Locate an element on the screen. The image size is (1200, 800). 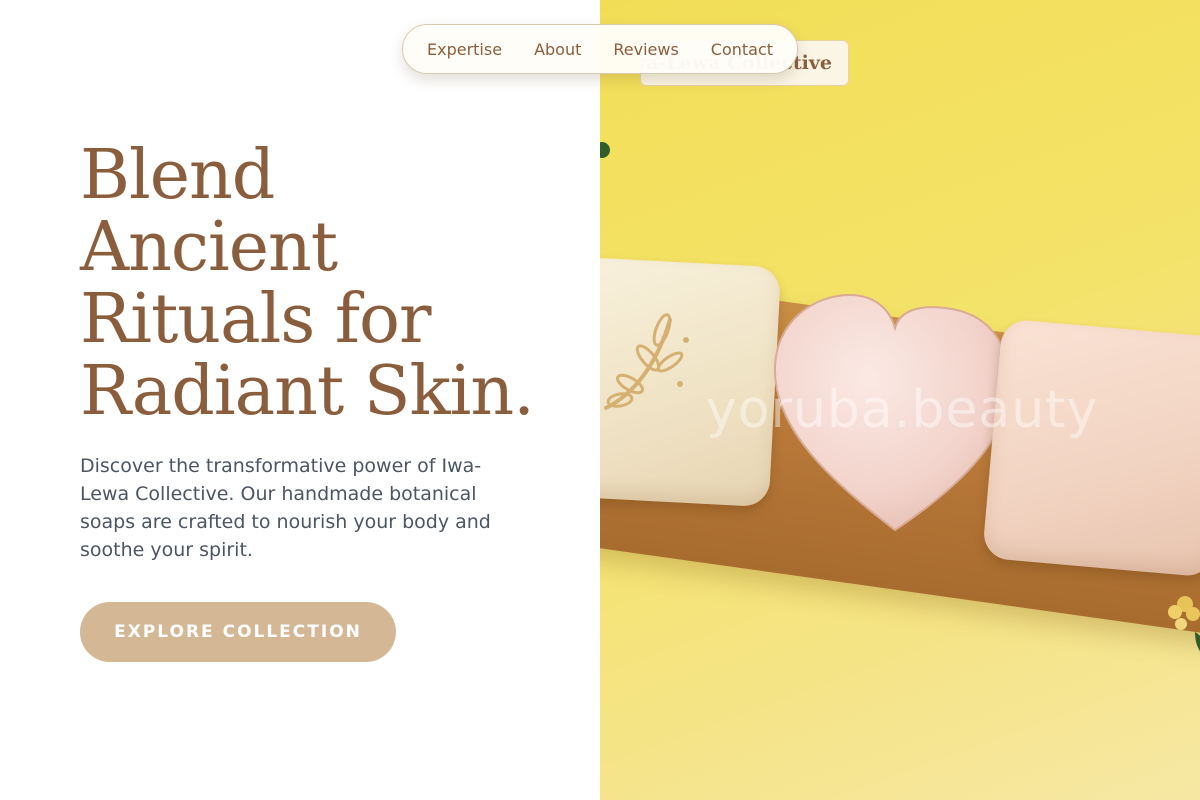
nav-link-expertise: Expertise is located at coordinates (464, 49).